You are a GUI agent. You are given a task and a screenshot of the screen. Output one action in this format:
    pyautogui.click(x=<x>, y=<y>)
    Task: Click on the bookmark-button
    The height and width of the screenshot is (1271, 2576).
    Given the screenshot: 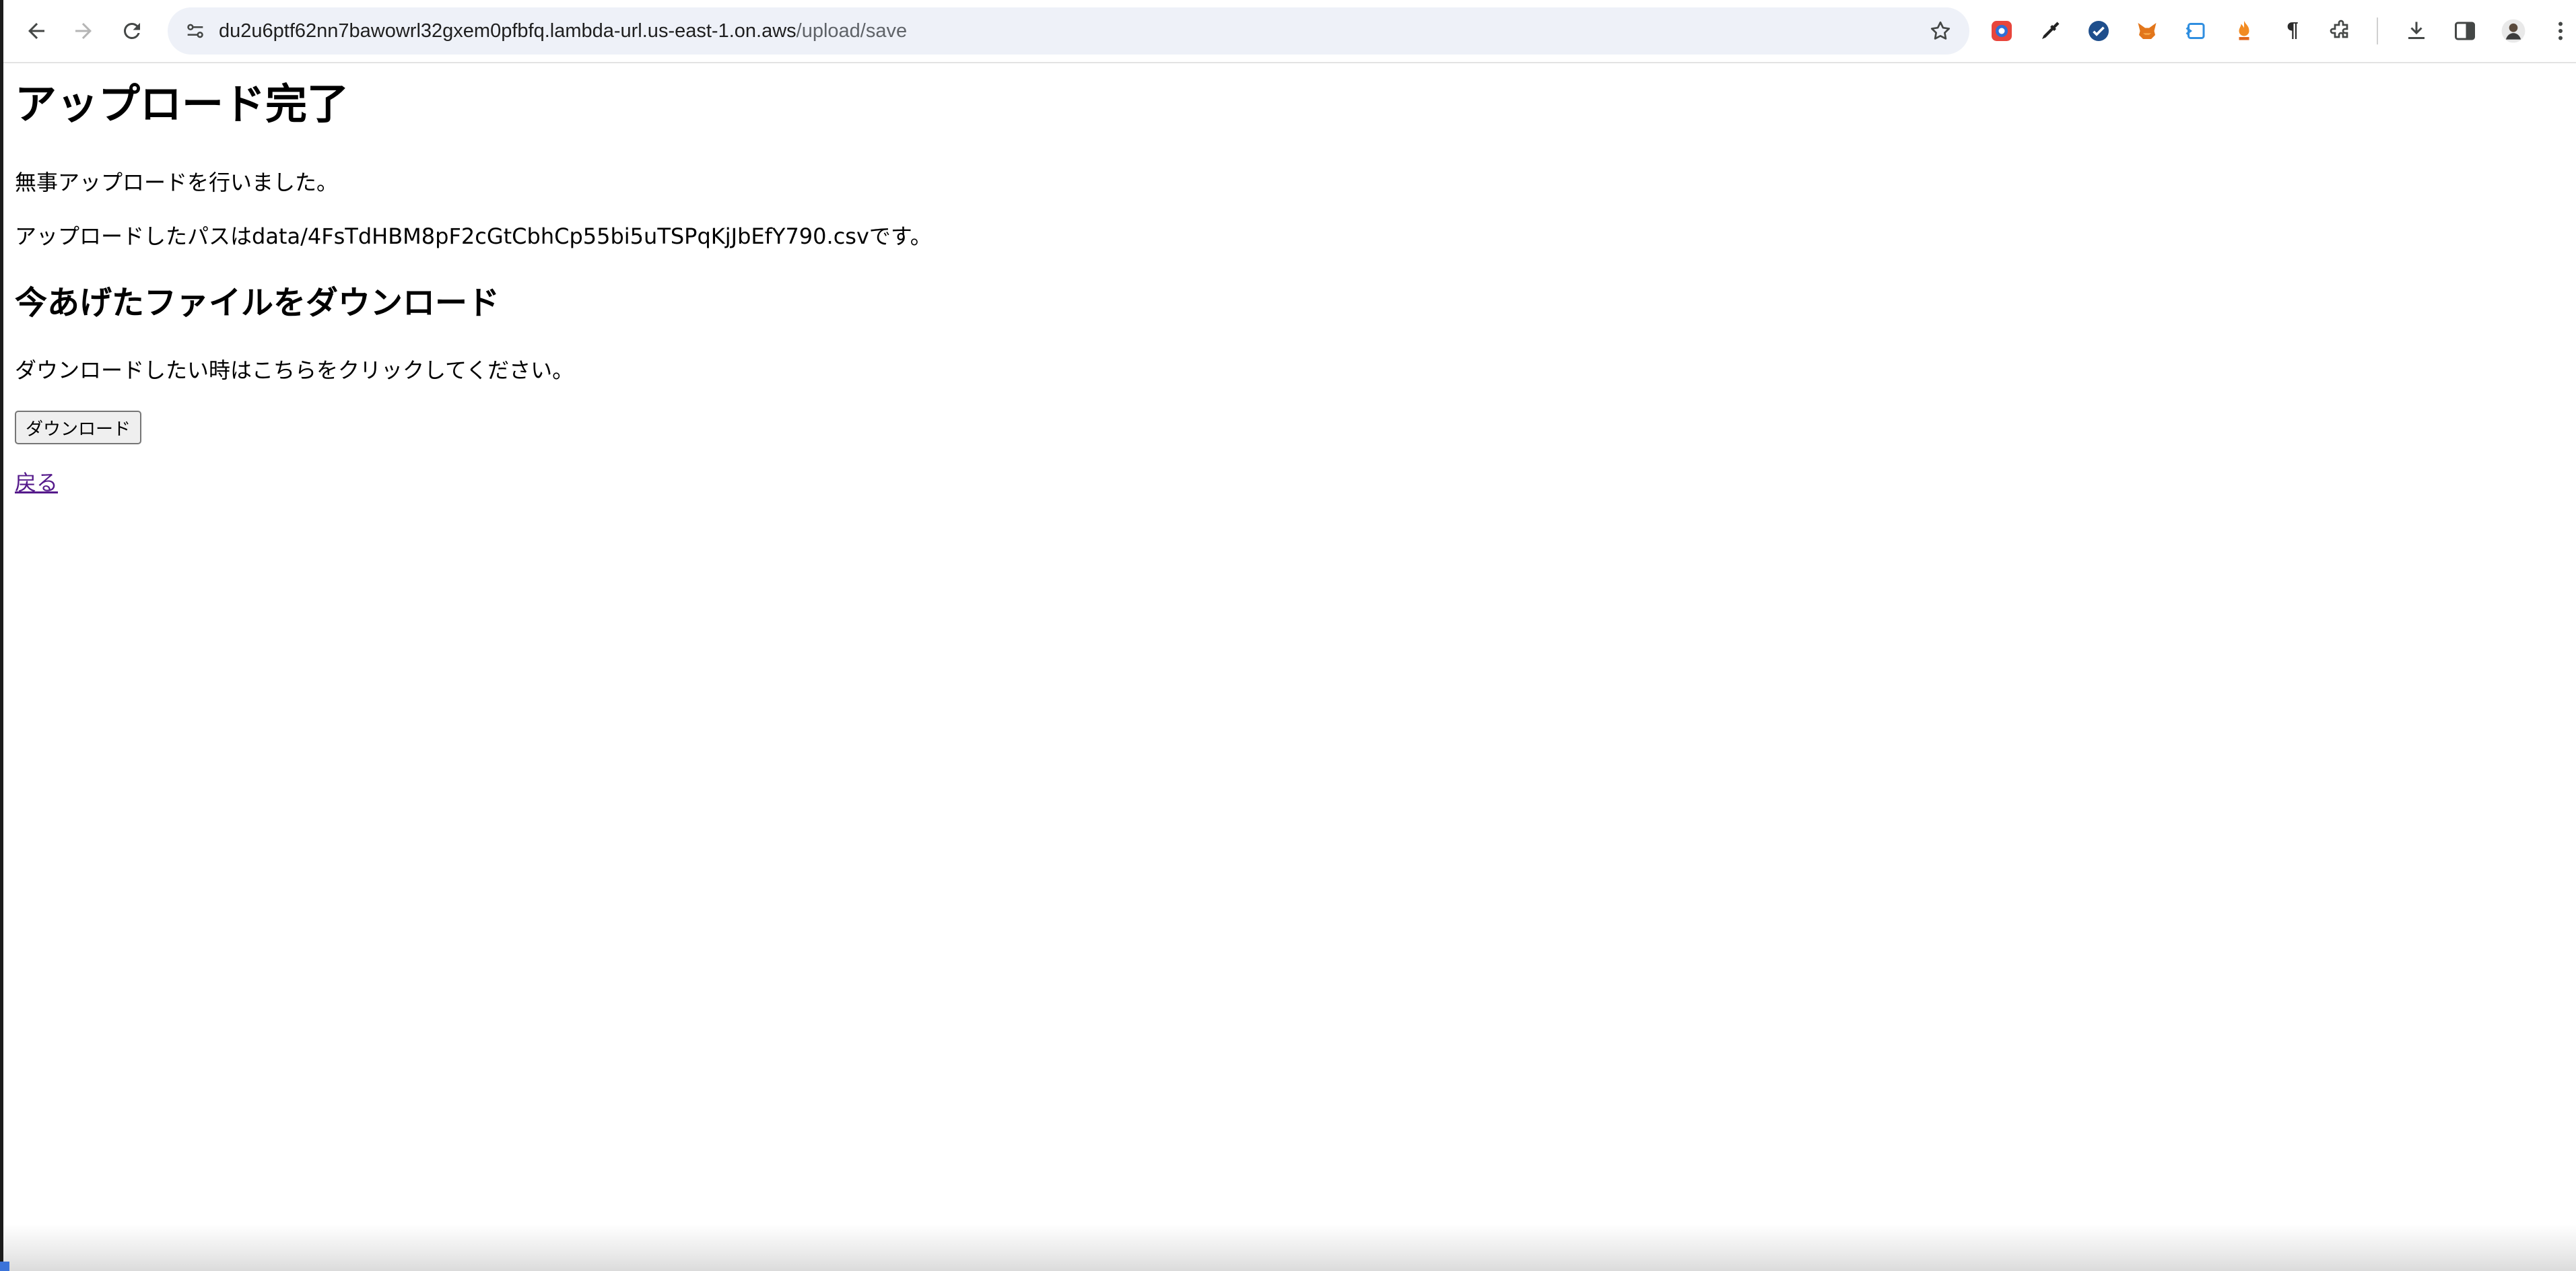 What is the action you would take?
    pyautogui.click(x=1940, y=31)
    